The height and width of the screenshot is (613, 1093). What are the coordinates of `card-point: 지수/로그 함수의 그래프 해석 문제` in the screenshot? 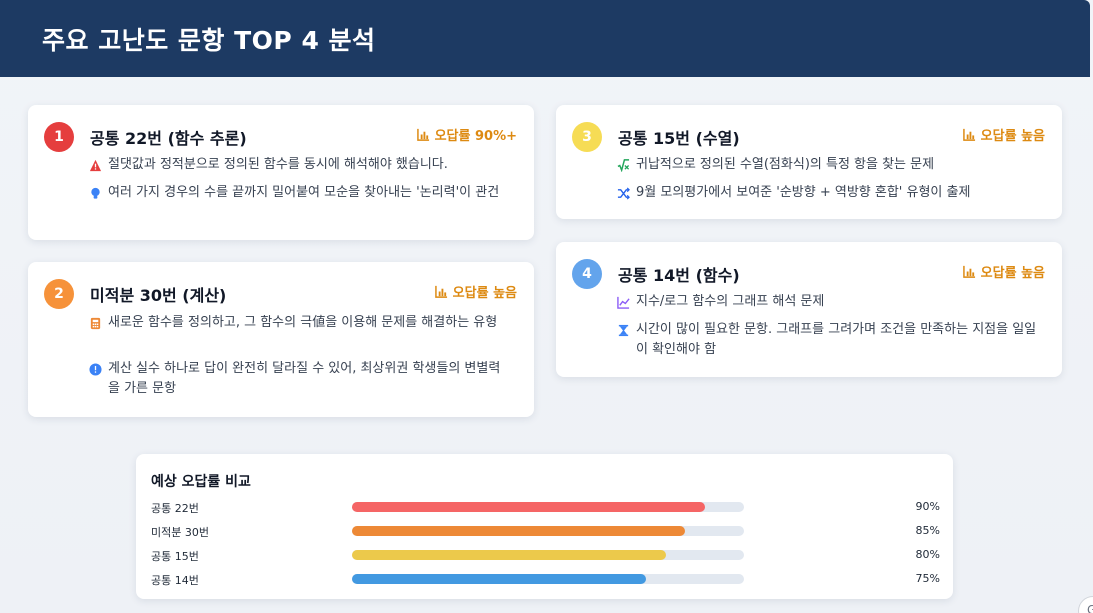 It's located at (831, 302).